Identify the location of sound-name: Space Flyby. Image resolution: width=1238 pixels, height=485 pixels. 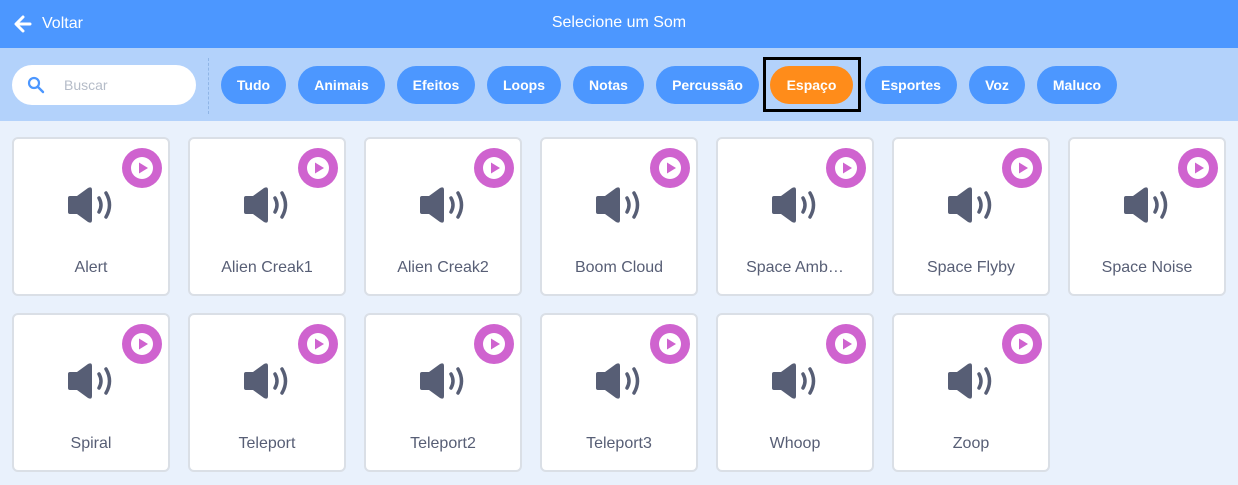
(971, 267).